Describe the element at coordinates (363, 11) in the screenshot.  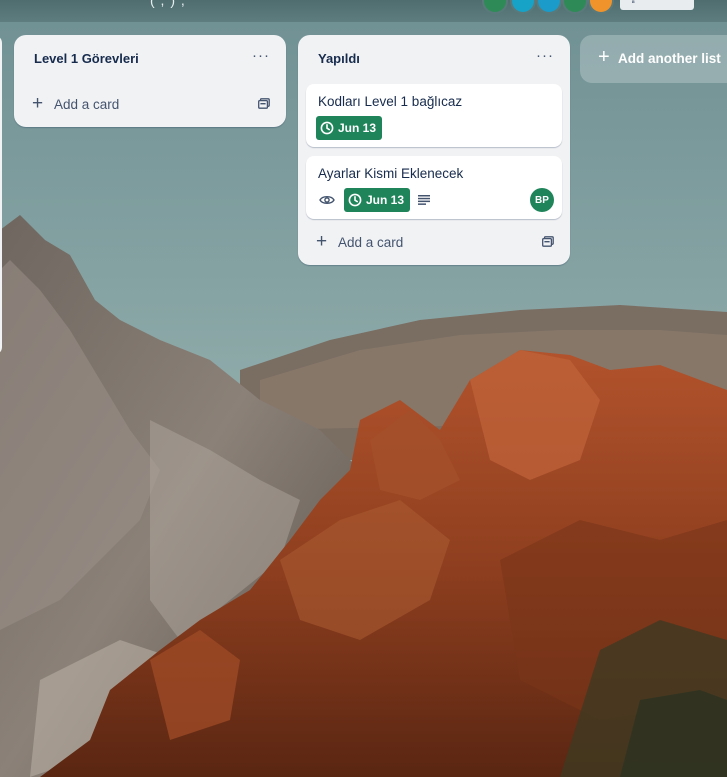
I see `board-header: ( , ) , ⇪` at that location.